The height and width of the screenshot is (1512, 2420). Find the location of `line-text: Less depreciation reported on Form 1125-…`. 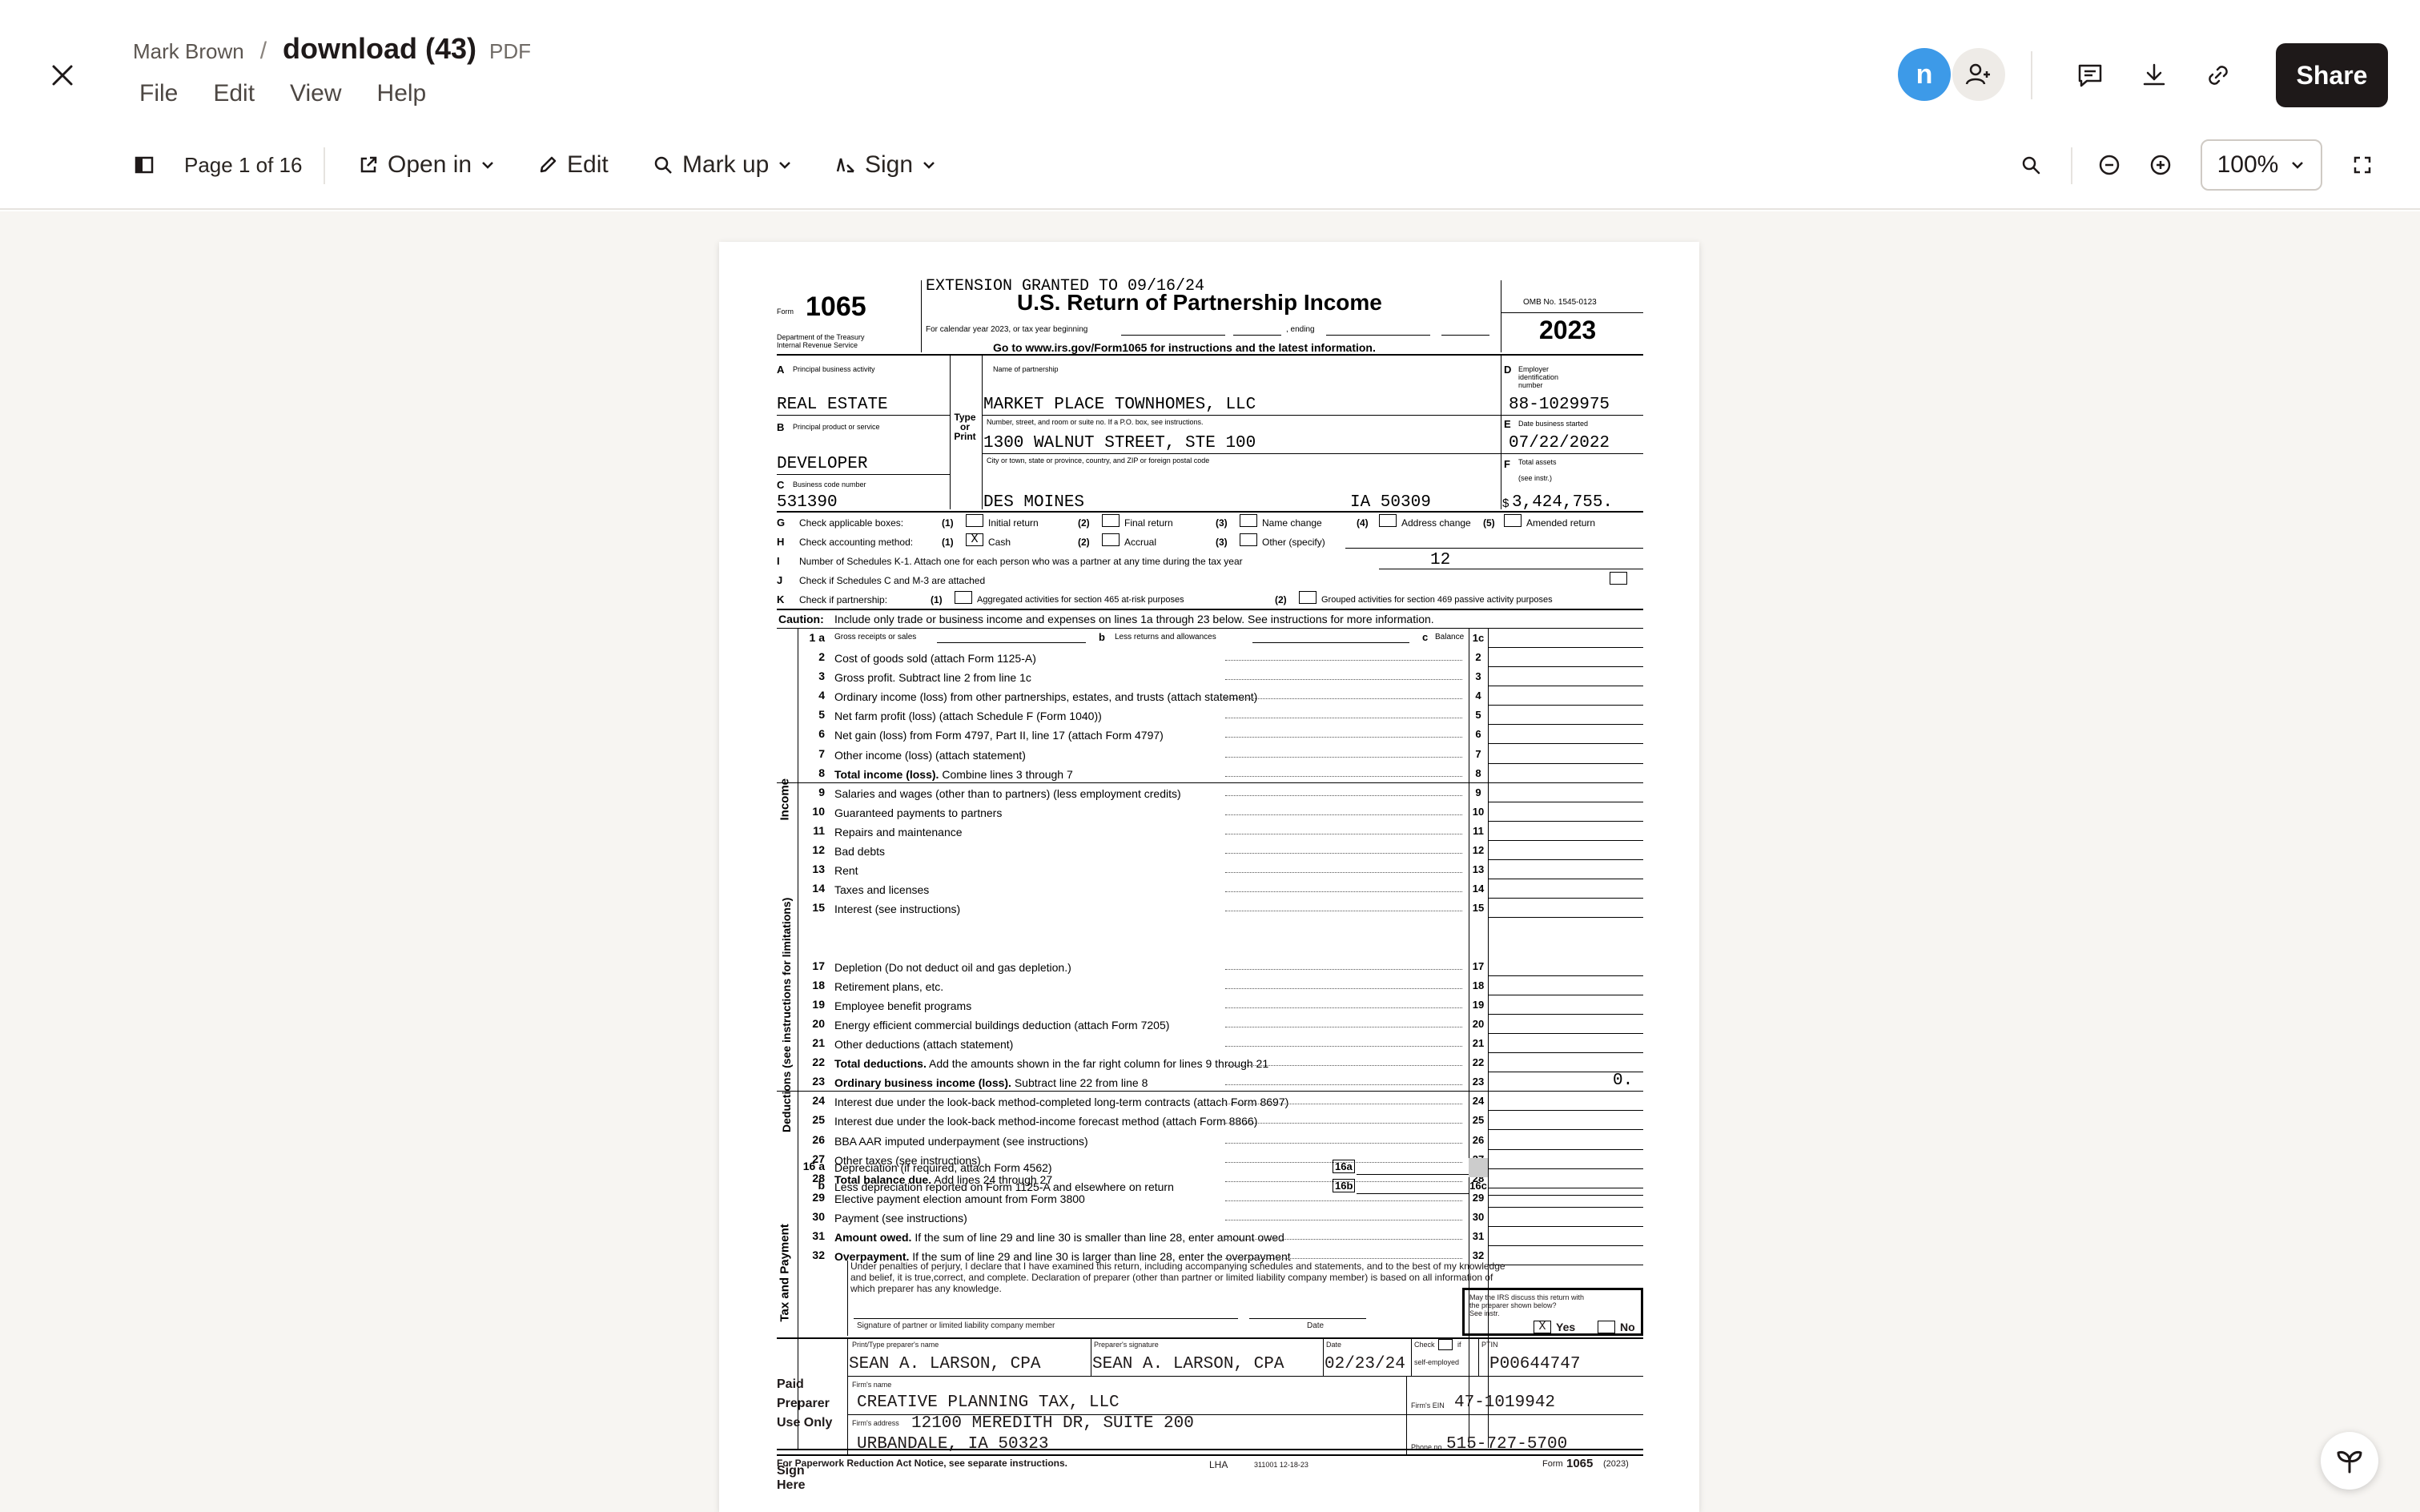

line-text: Less depreciation reported on Form 1125-… is located at coordinates (1004, 1186).